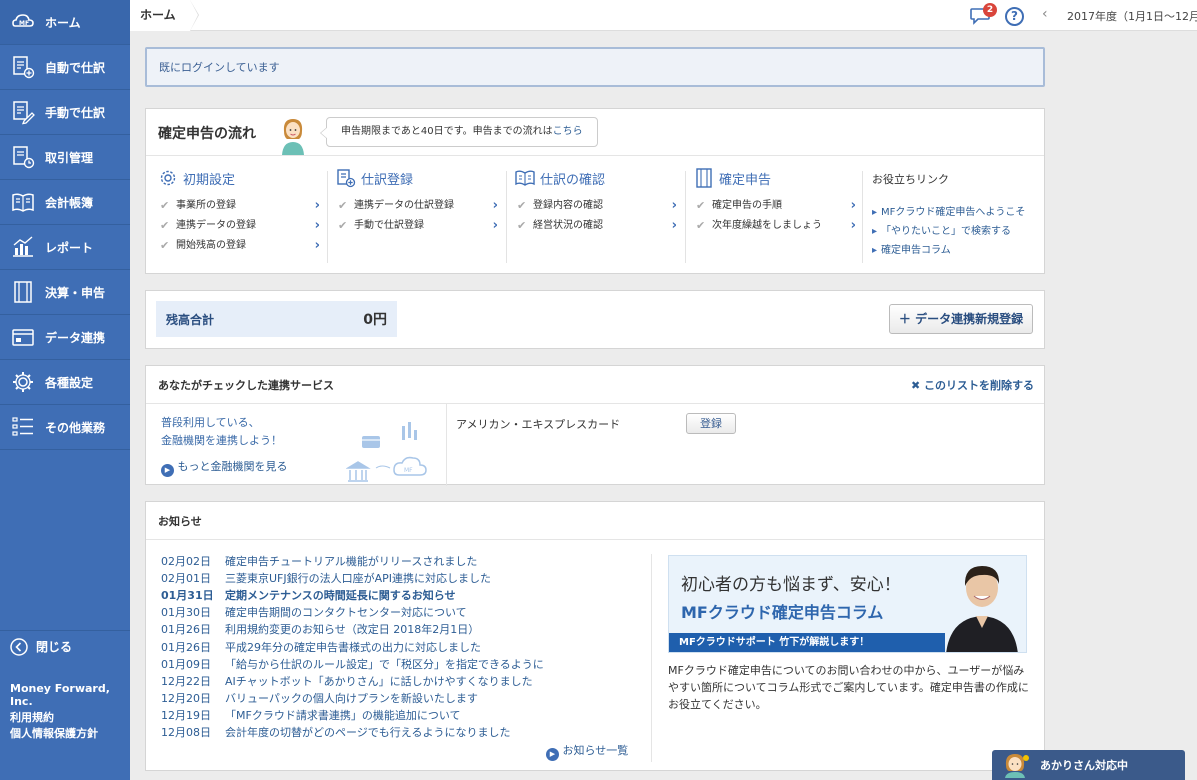 The width and height of the screenshot is (1197, 780). Describe the element at coordinates (767, 225) in the screenshot. I see `step-item-label: 次年度繰越をしましょう` at that location.